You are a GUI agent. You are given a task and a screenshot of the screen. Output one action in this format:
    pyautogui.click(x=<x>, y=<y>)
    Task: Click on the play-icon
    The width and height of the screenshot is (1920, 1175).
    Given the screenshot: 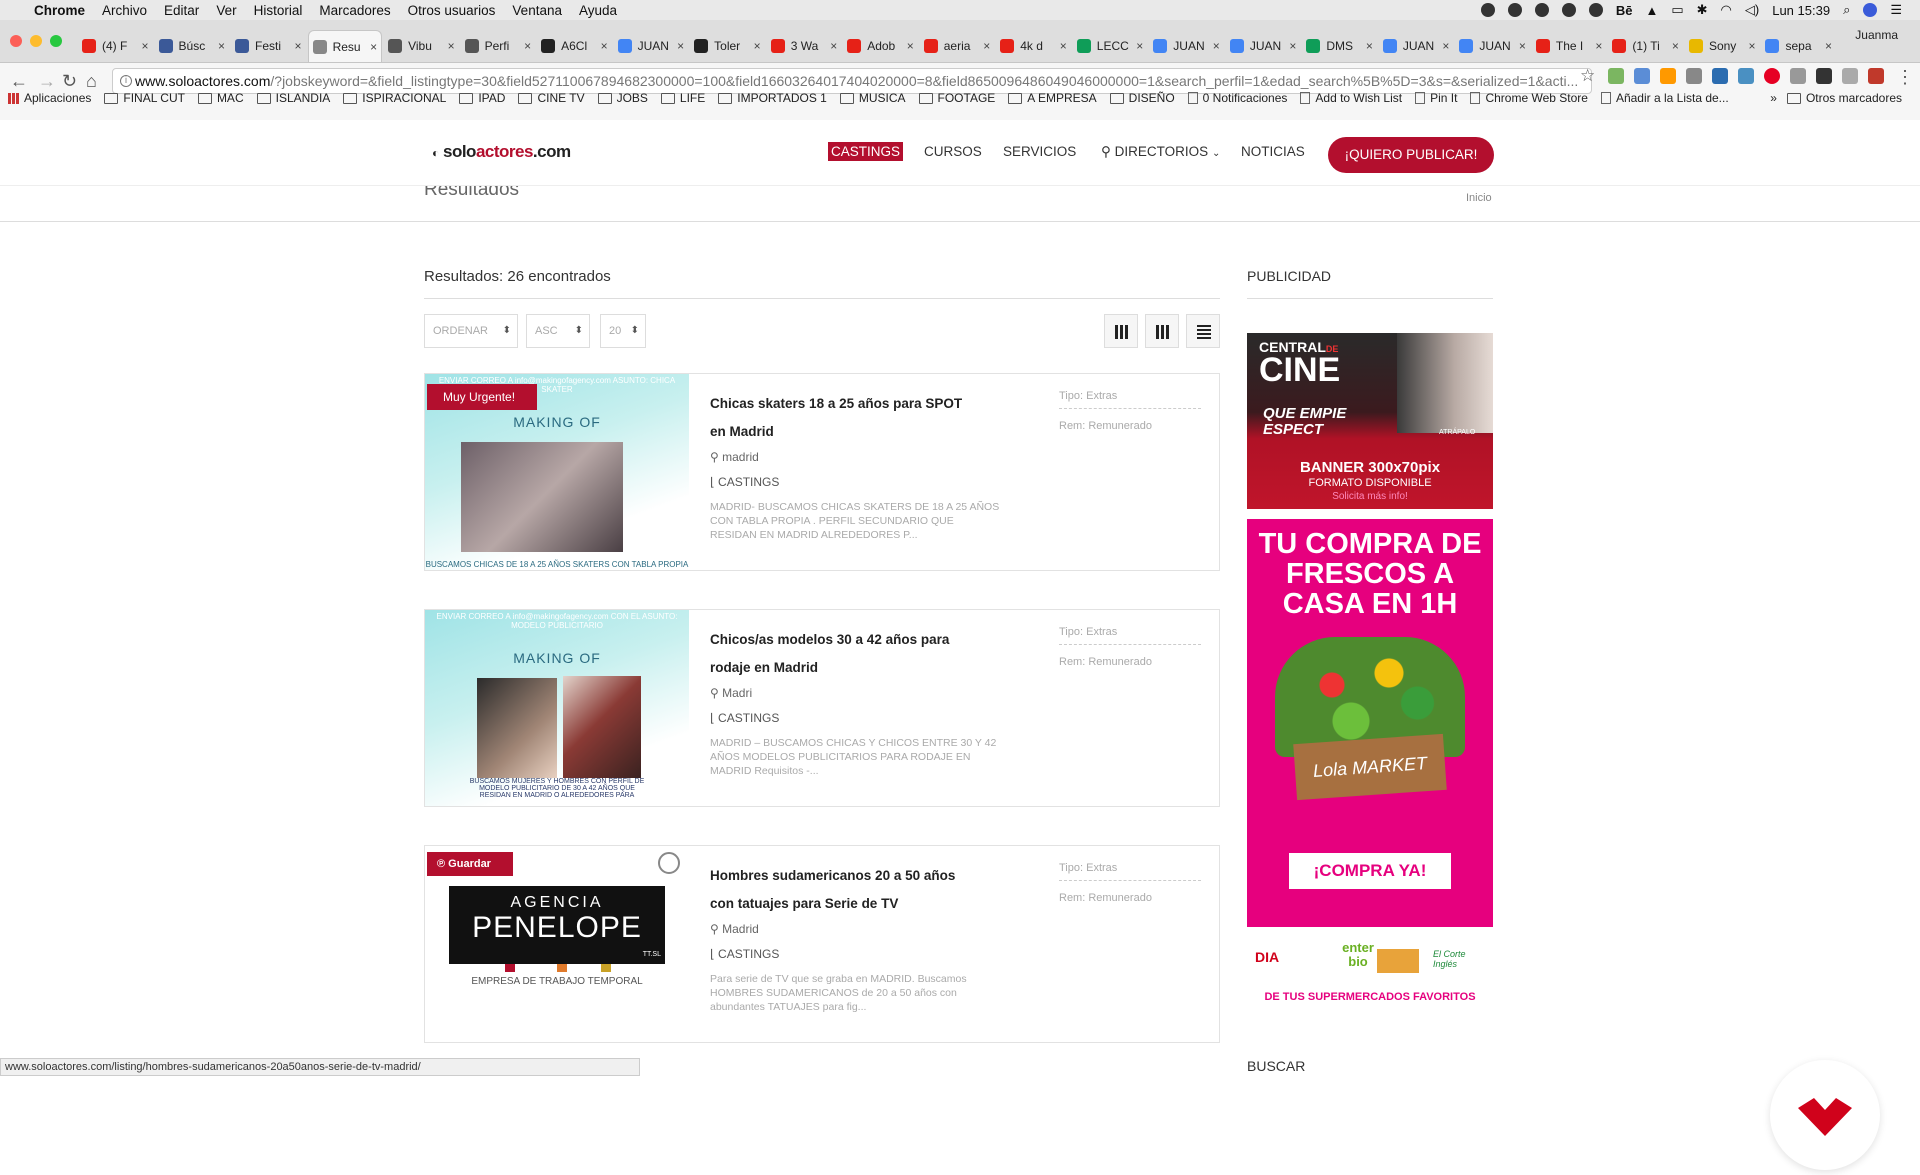 What is the action you would take?
    pyautogui.click(x=1595, y=10)
    